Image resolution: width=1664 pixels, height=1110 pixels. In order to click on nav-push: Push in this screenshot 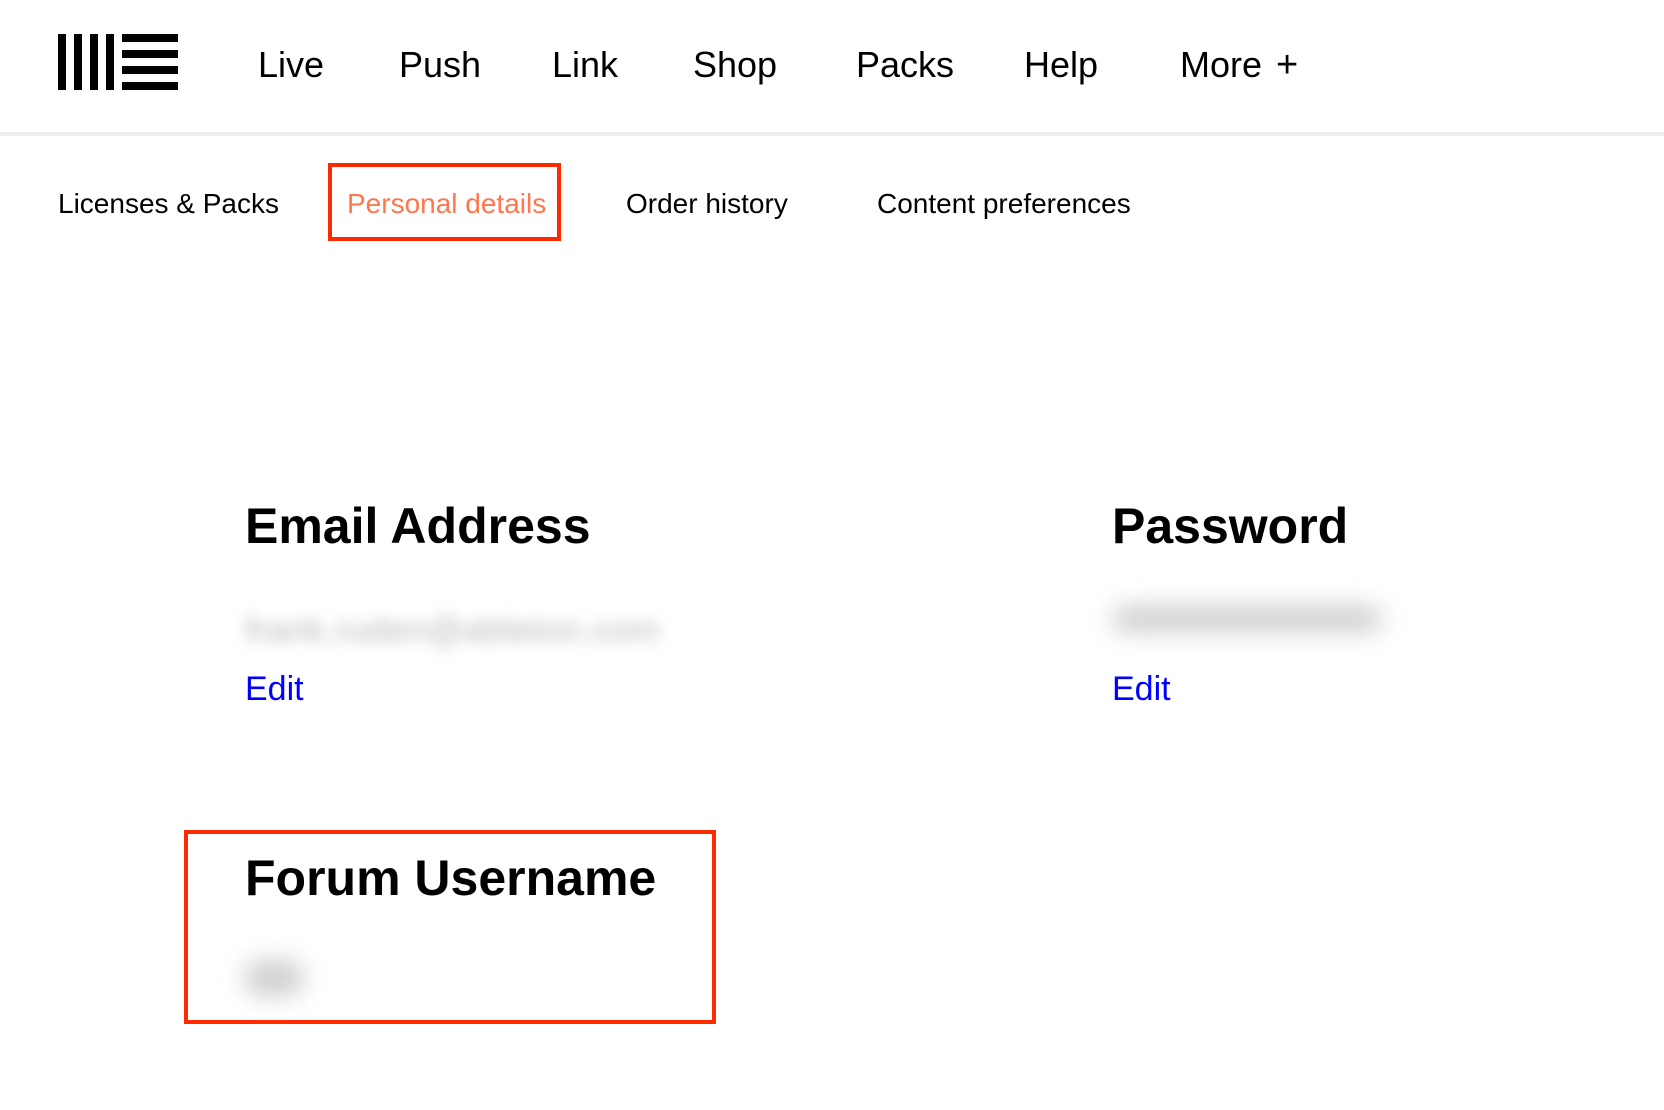, I will do `click(440, 65)`.